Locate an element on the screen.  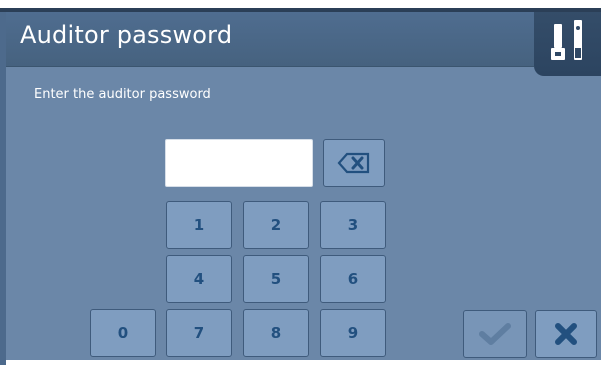
keypad-key-7: 7 is located at coordinates (199, 333).